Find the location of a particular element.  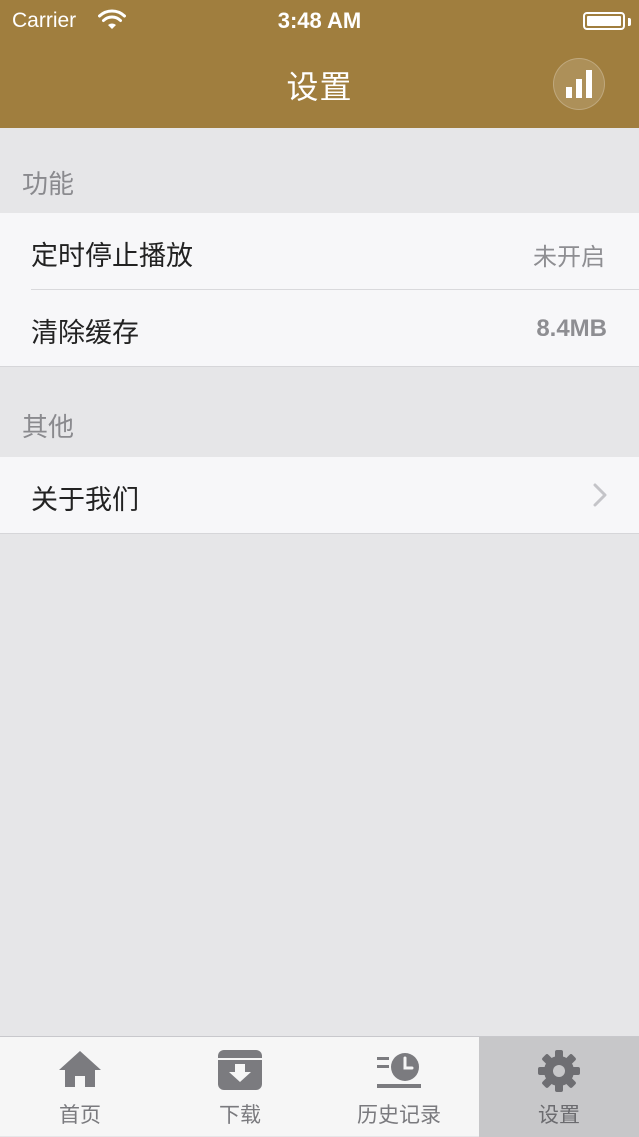

tab-history: 历史记录 is located at coordinates (399, 1087).